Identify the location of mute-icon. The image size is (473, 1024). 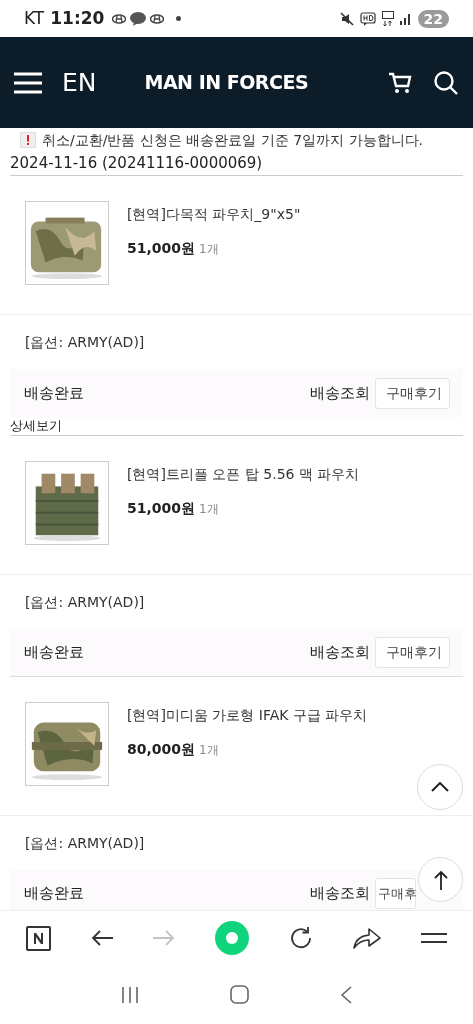
(346, 18).